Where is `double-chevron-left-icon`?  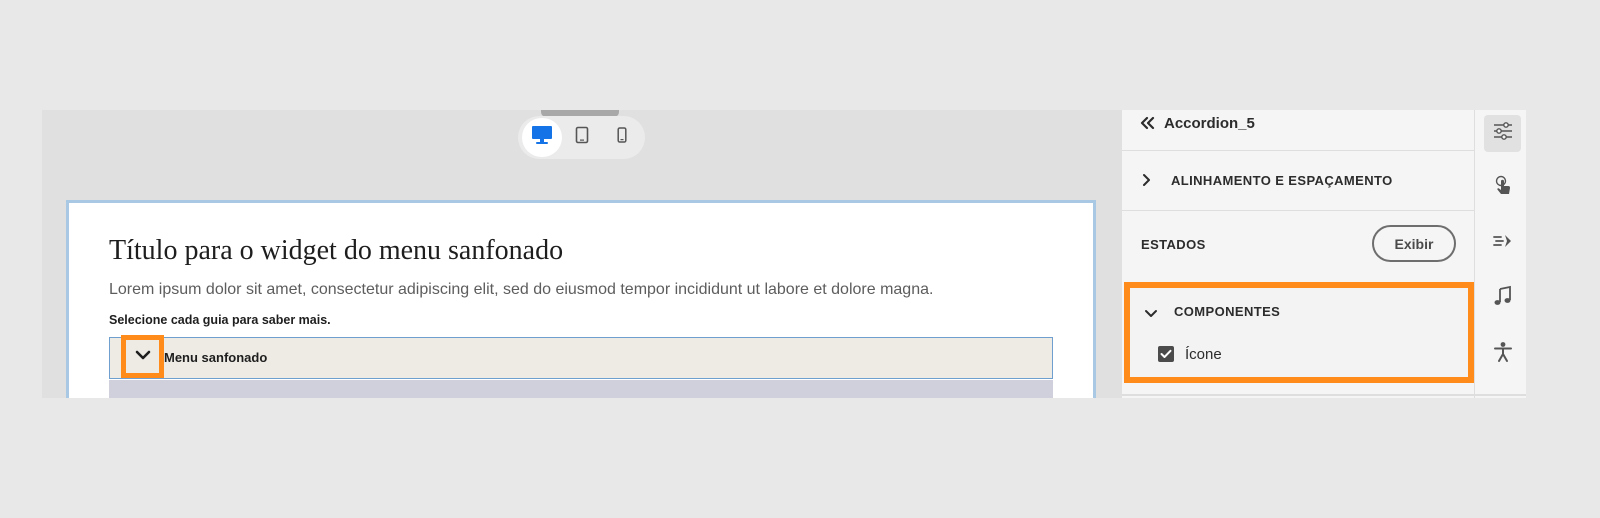
double-chevron-left-icon is located at coordinates (1148, 125).